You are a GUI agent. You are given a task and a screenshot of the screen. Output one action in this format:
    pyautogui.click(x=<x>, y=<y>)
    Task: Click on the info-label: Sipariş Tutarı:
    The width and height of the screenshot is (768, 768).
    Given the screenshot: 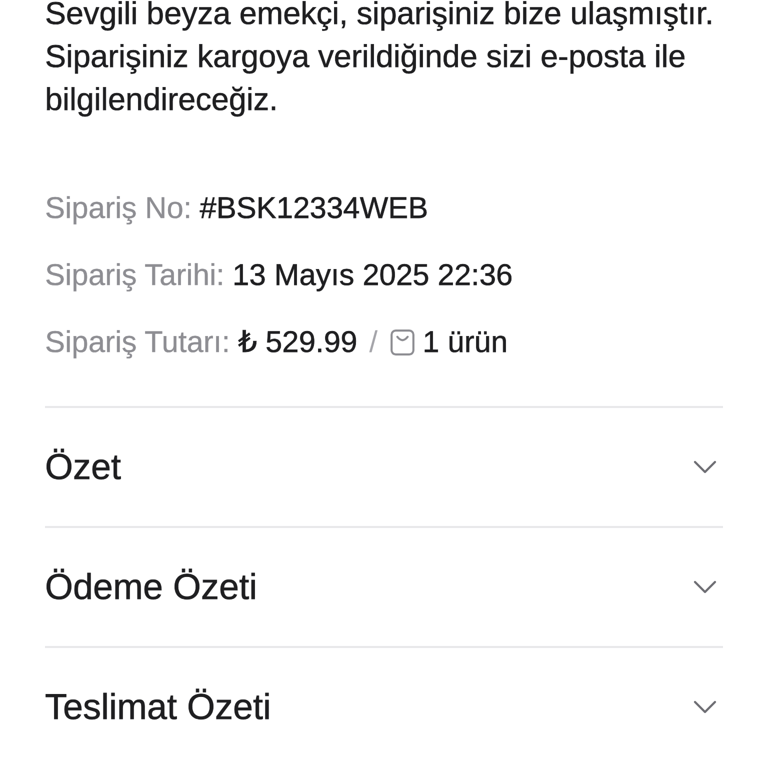 What is the action you would take?
    pyautogui.click(x=137, y=343)
    